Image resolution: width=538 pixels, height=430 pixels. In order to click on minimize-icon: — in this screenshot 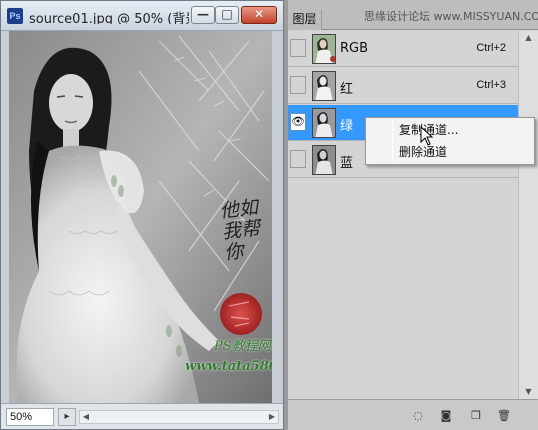, I will do `click(203, 14)`.